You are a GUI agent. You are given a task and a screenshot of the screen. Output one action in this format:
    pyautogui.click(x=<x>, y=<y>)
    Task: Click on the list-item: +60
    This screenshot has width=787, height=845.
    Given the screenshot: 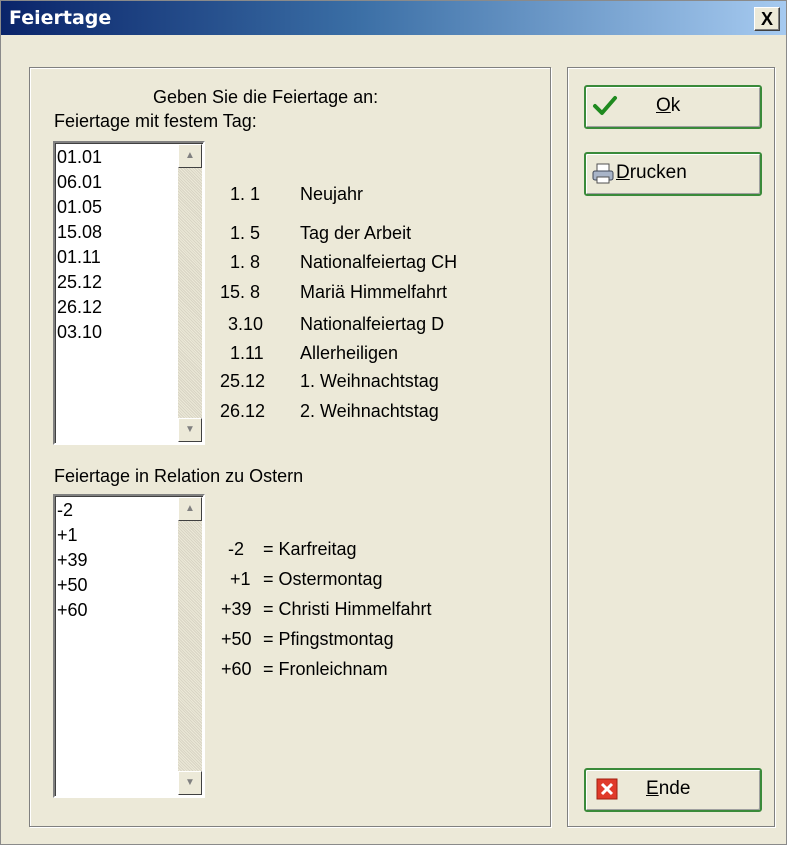 What is the action you would take?
    pyautogui.click(x=72, y=610)
    